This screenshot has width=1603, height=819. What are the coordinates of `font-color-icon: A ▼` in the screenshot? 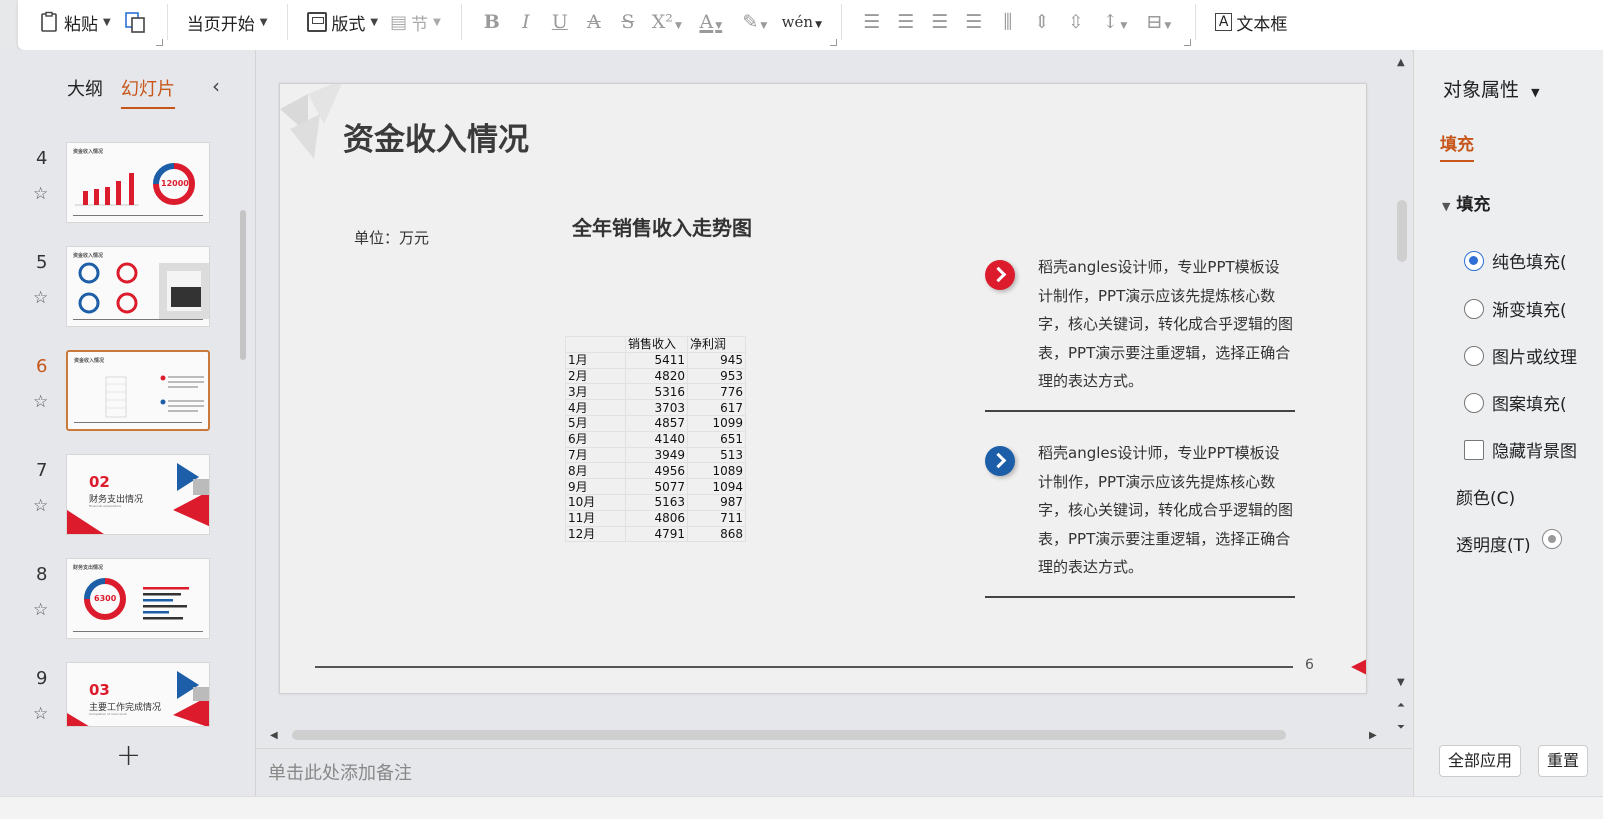 It's located at (711, 22).